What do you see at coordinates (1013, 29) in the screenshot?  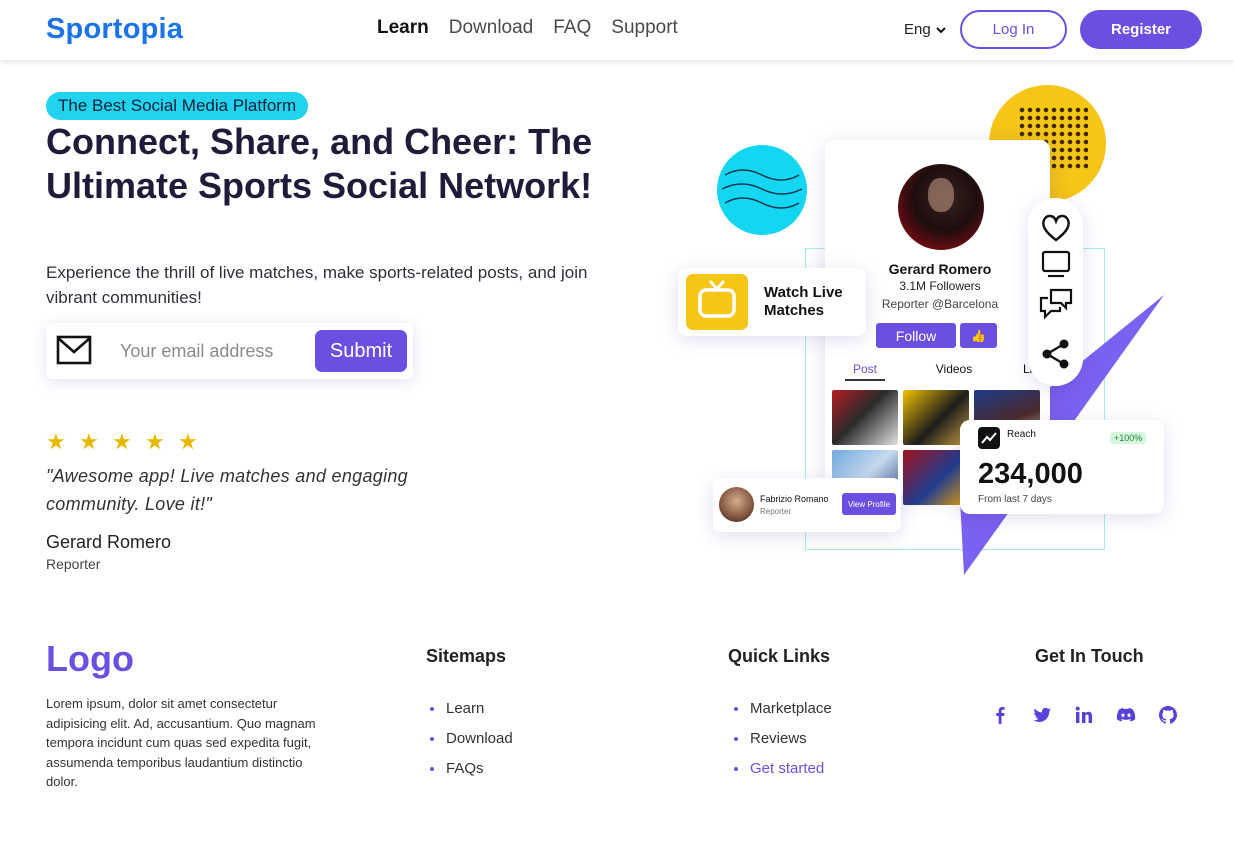 I see `login-button: Log In` at bounding box center [1013, 29].